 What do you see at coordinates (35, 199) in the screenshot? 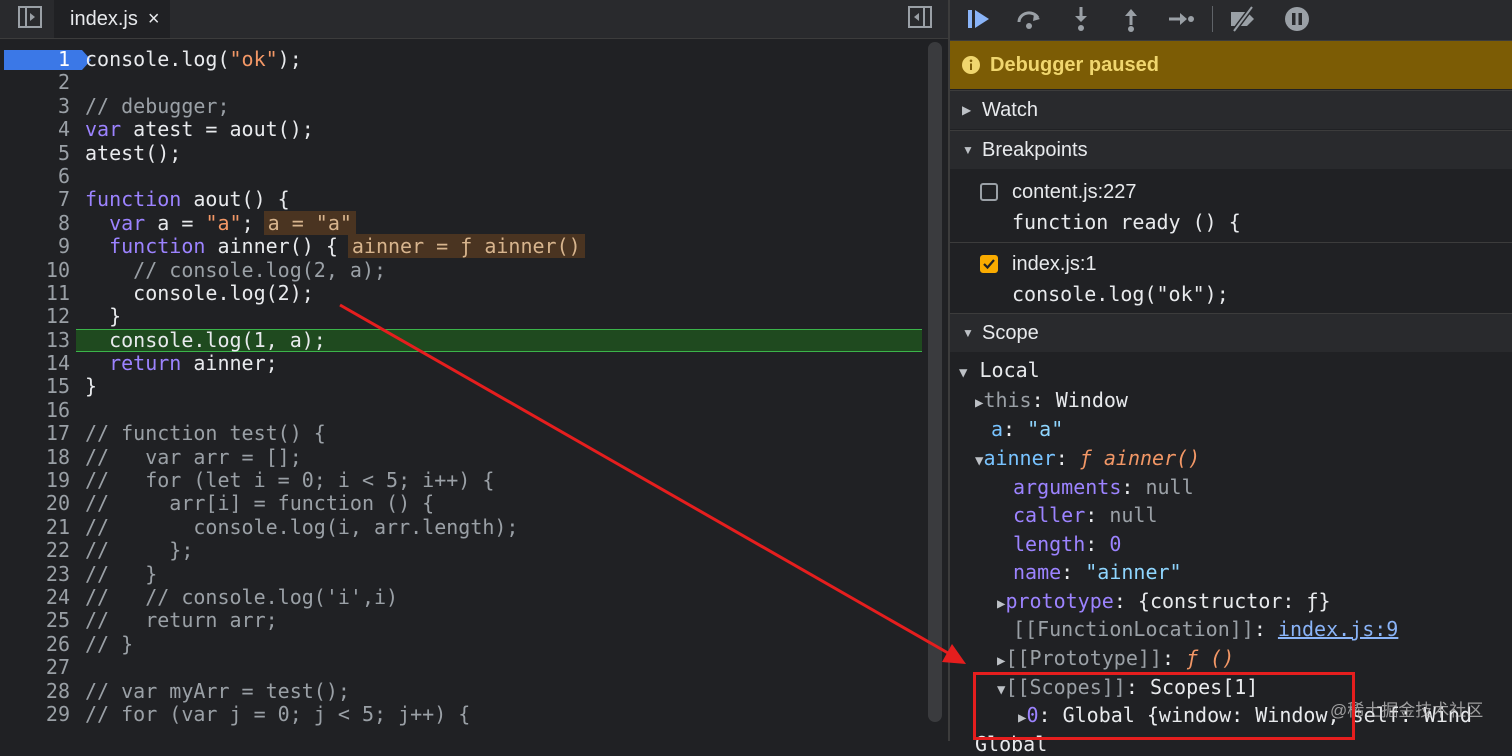
I see `line-number: 7` at bounding box center [35, 199].